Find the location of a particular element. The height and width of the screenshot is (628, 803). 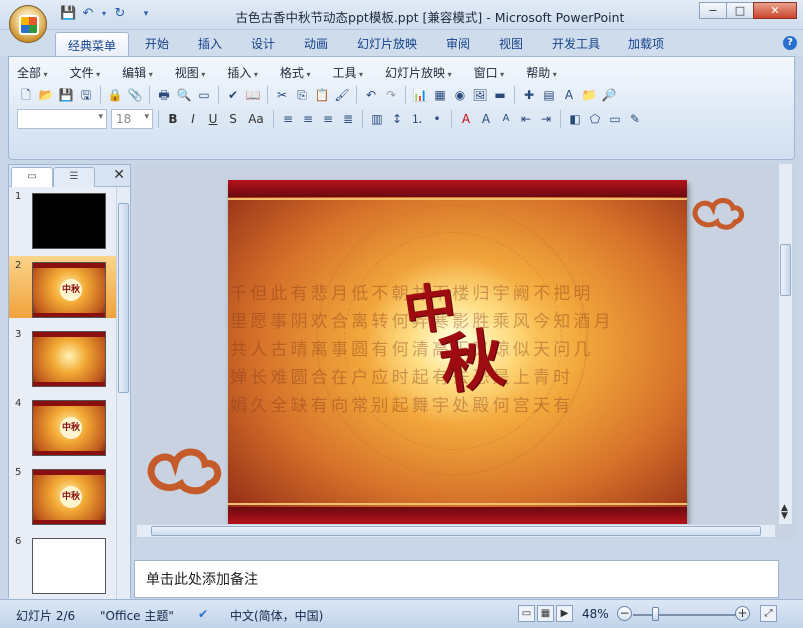

new-file-icon: 🗋 is located at coordinates (26, 95).